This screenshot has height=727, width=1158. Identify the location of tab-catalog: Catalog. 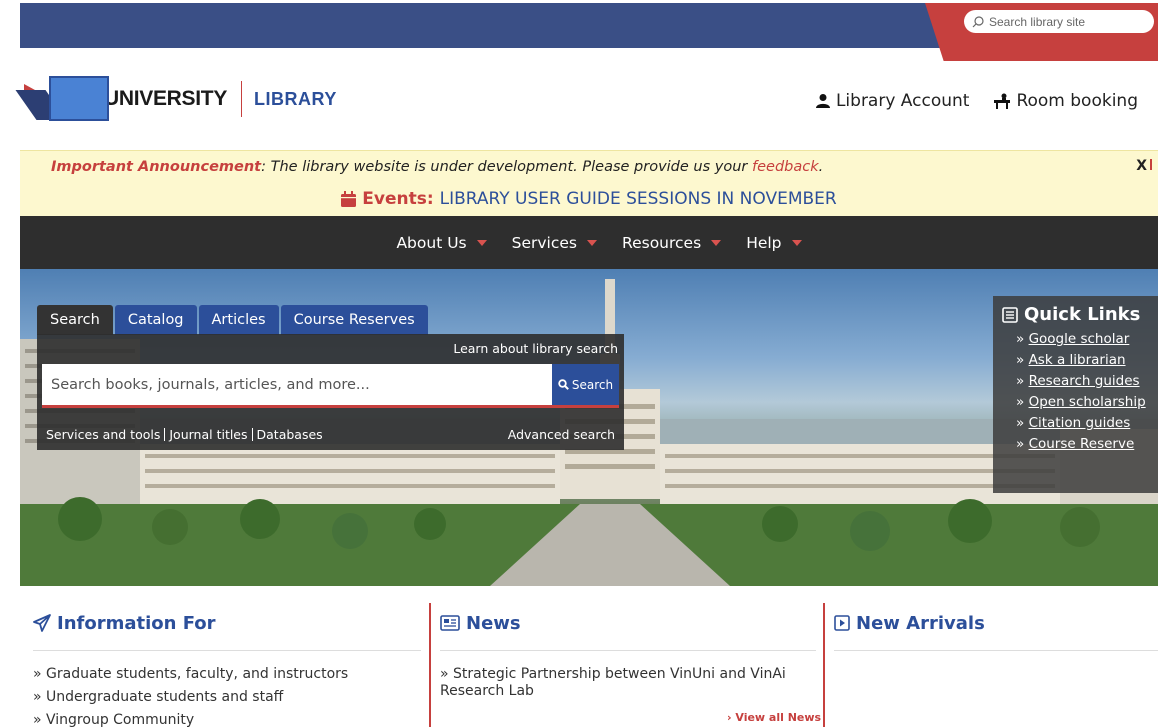
(155, 320).